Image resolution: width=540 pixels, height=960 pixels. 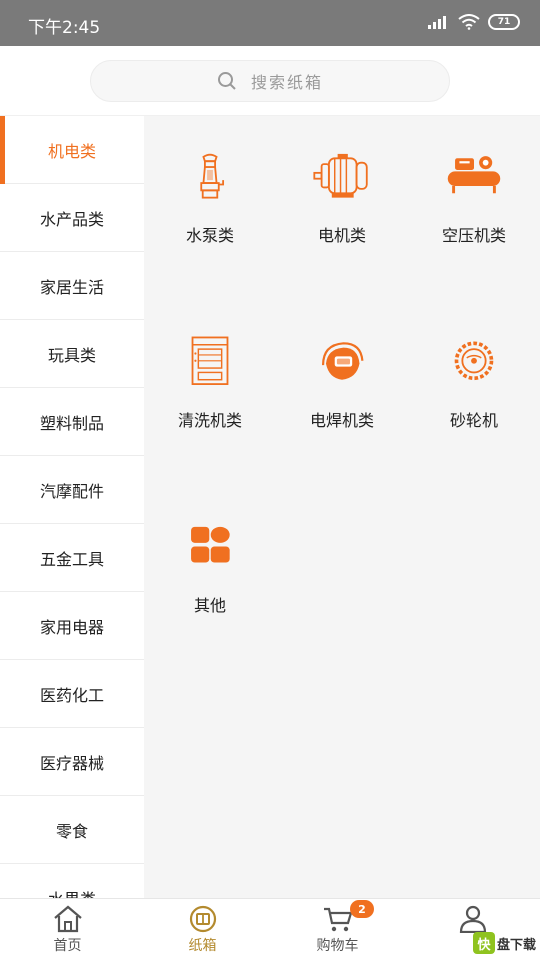 I want to click on search-bar: 搜索纸箱, so click(x=270, y=81).